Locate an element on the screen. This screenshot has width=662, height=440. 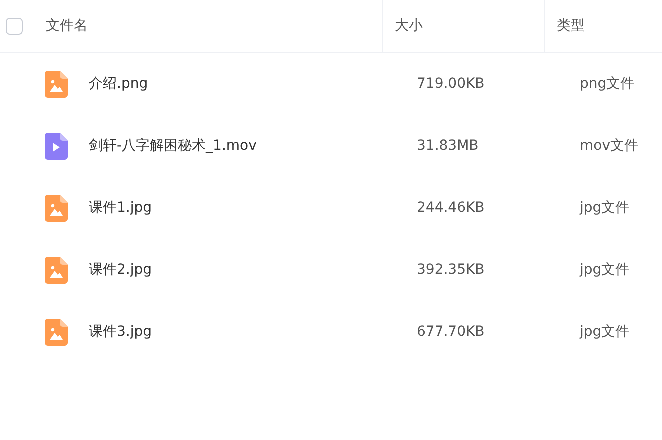
column-header: 文件名 is located at coordinates (67, 26).